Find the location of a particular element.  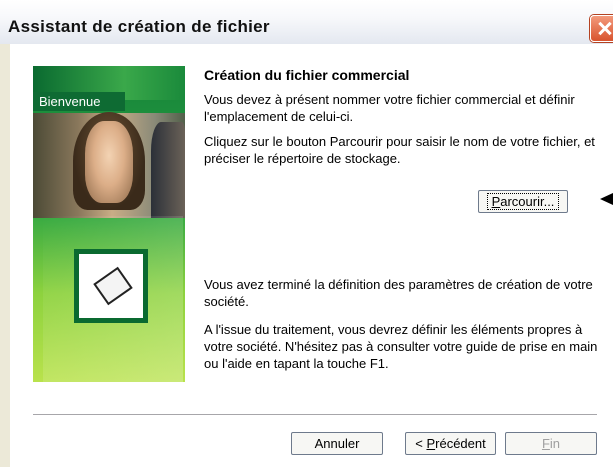

footer-separator is located at coordinates (315, 415).